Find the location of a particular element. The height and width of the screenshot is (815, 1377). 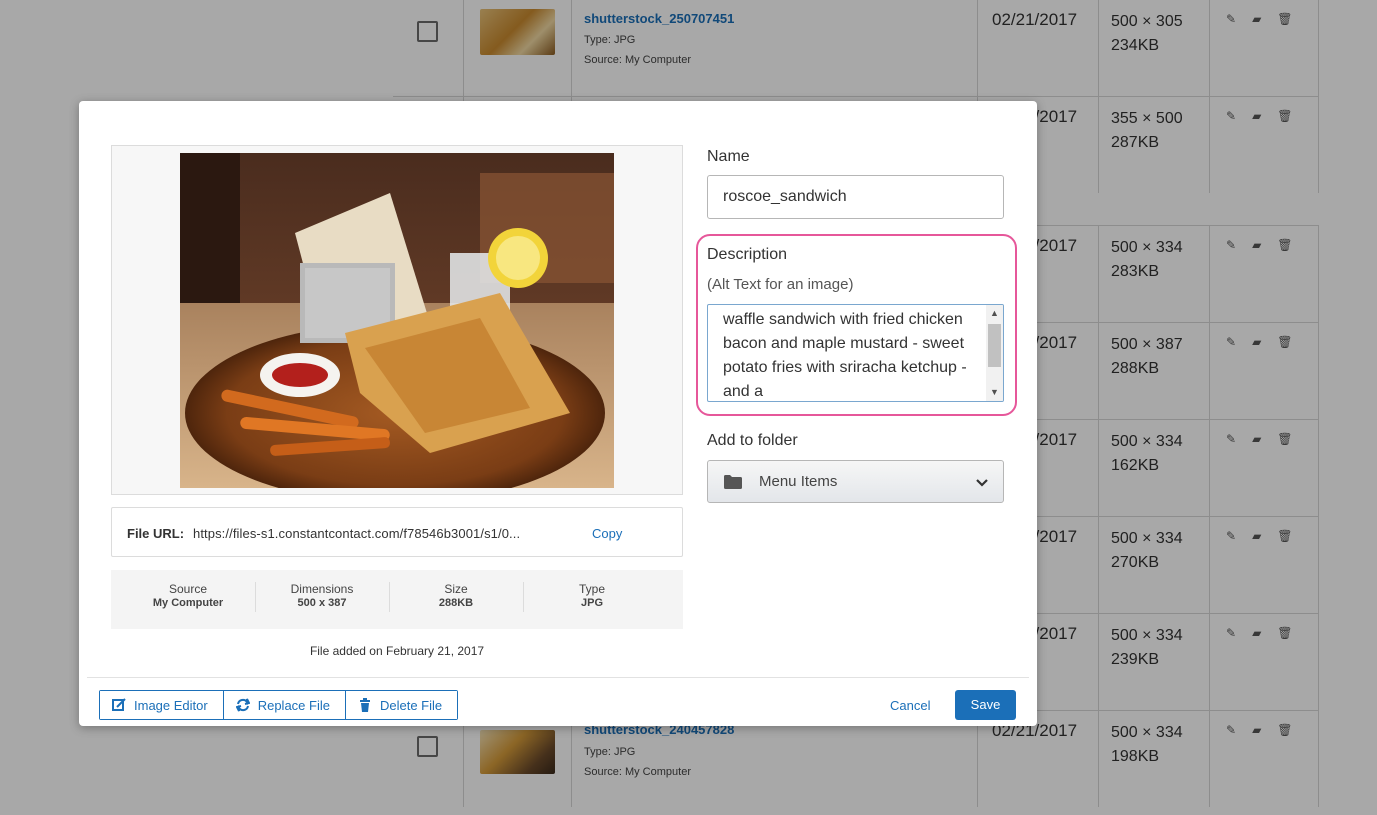

folder-select-value: Menu Items is located at coordinates (798, 481).